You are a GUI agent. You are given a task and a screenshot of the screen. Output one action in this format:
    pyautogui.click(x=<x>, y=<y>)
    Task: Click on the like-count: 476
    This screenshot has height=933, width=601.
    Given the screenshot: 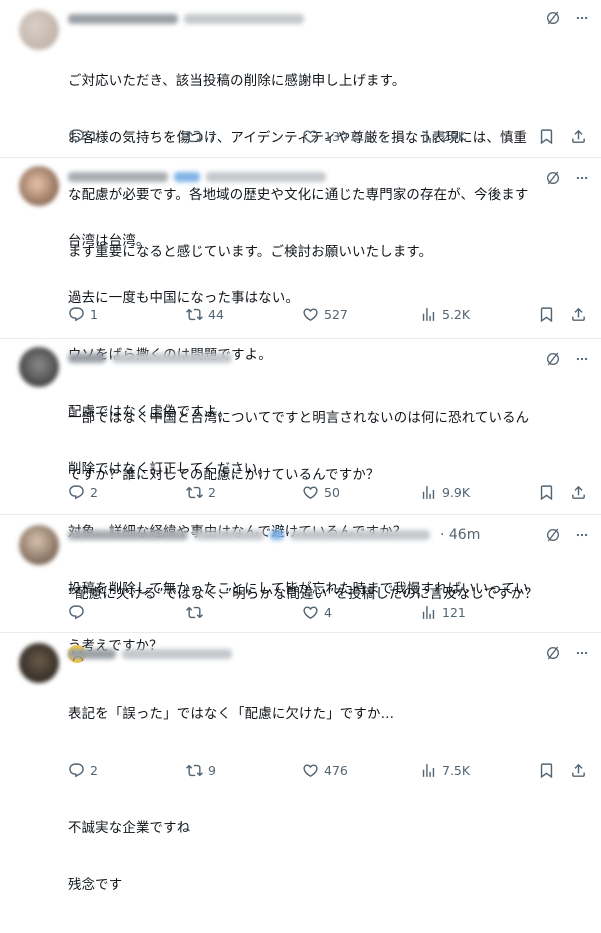 What is the action you would take?
    pyautogui.click(x=336, y=770)
    